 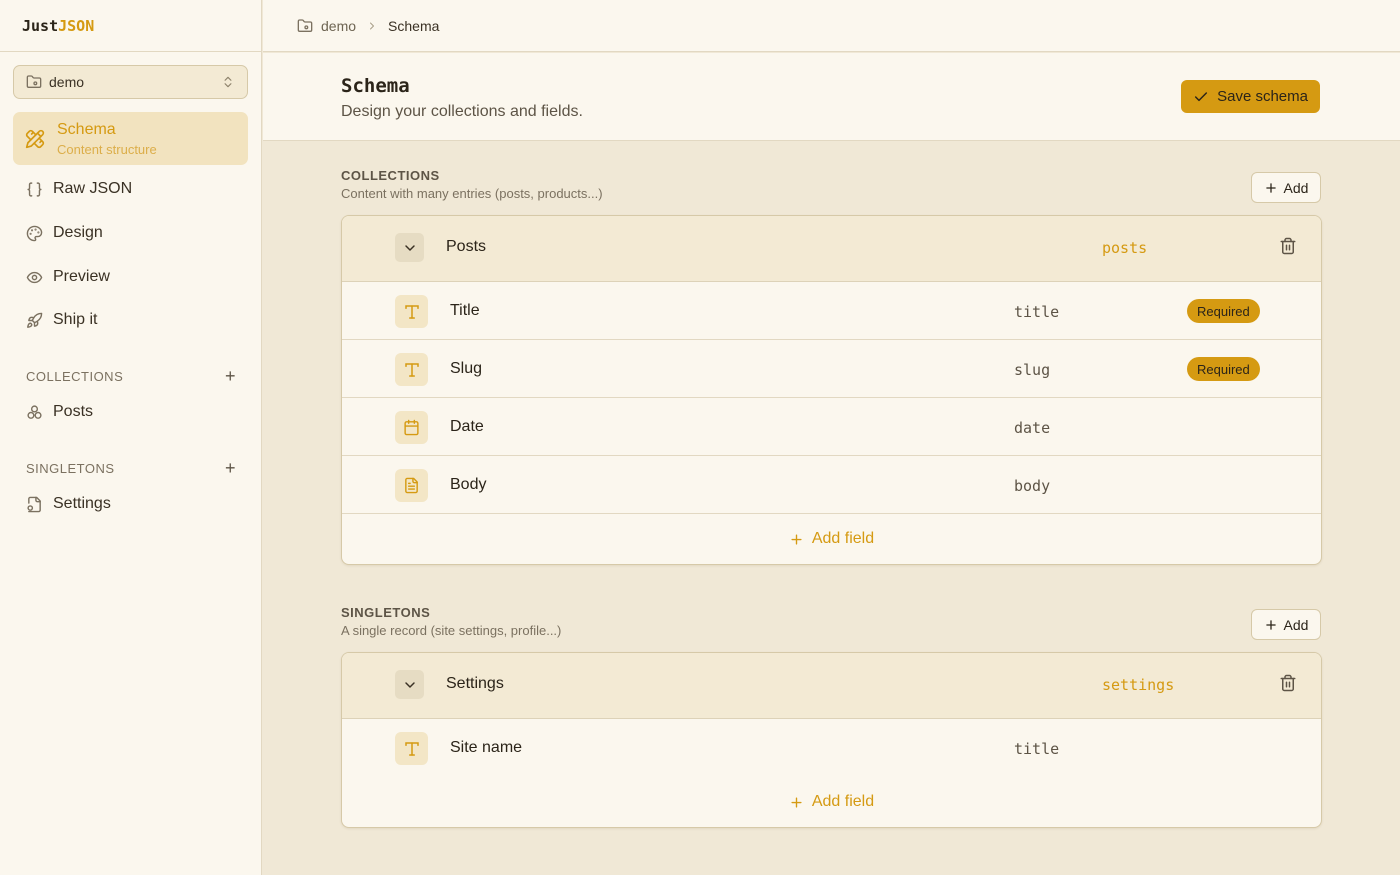 What do you see at coordinates (386, 612) in the screenshot?
I see `singletons-section-label: SINGLETONS` at bounding box center [386, 612].